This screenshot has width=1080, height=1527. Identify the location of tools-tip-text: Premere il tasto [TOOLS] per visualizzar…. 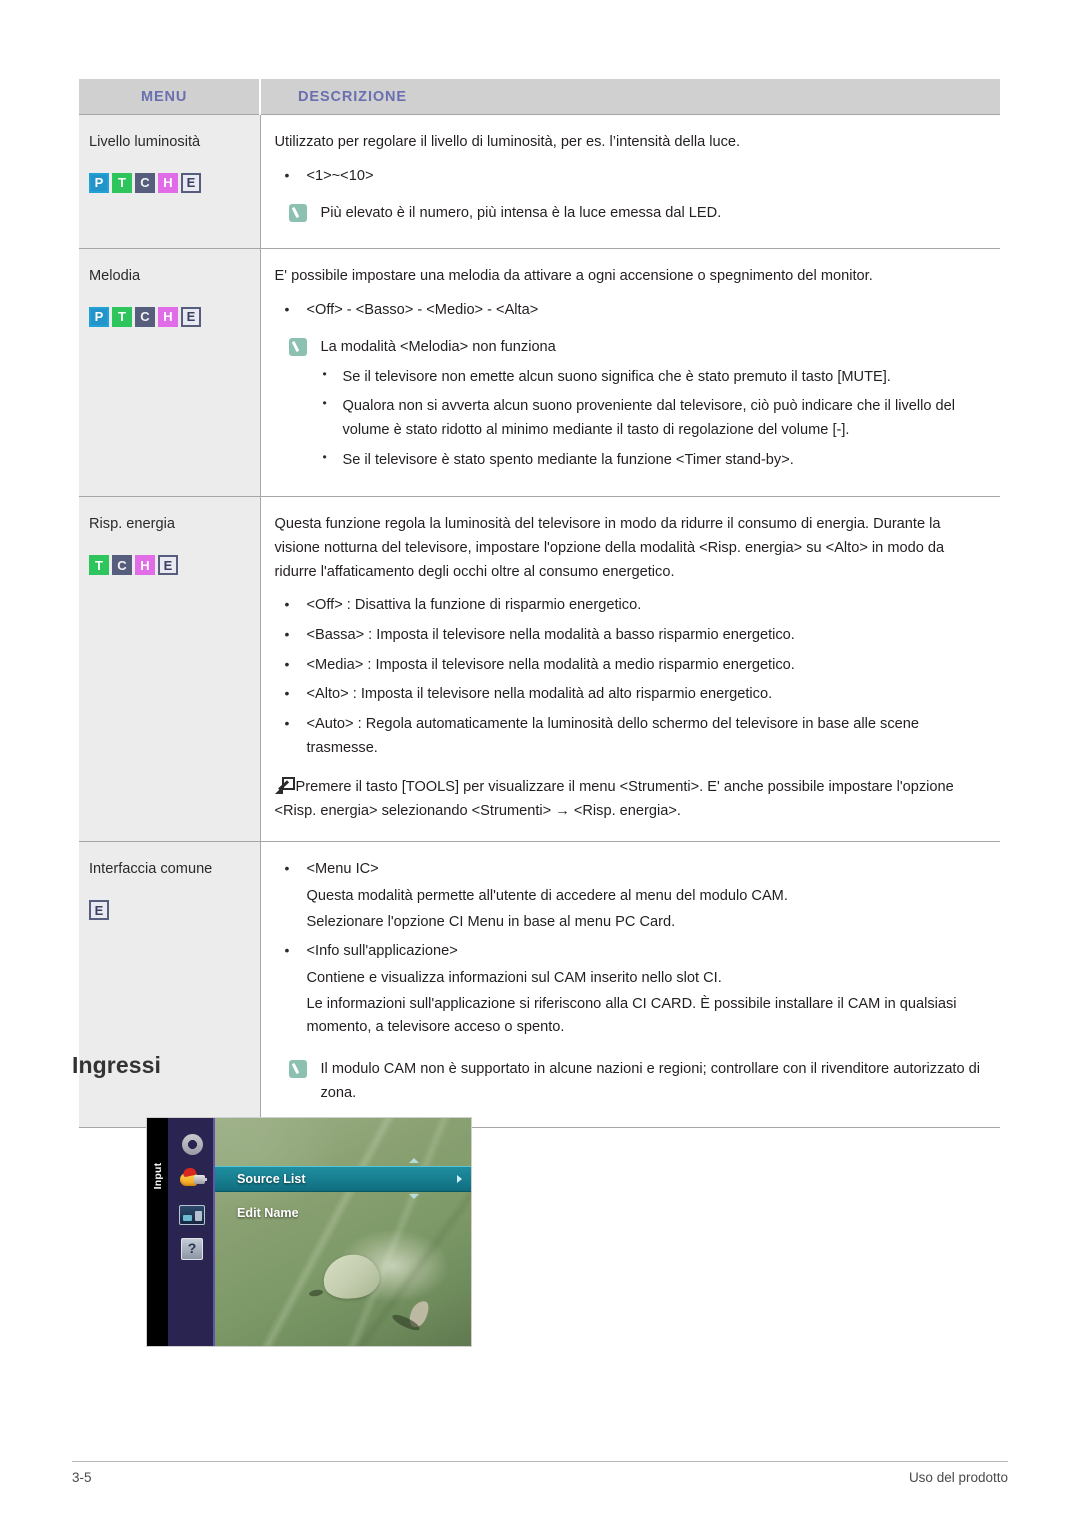
(614, 799).